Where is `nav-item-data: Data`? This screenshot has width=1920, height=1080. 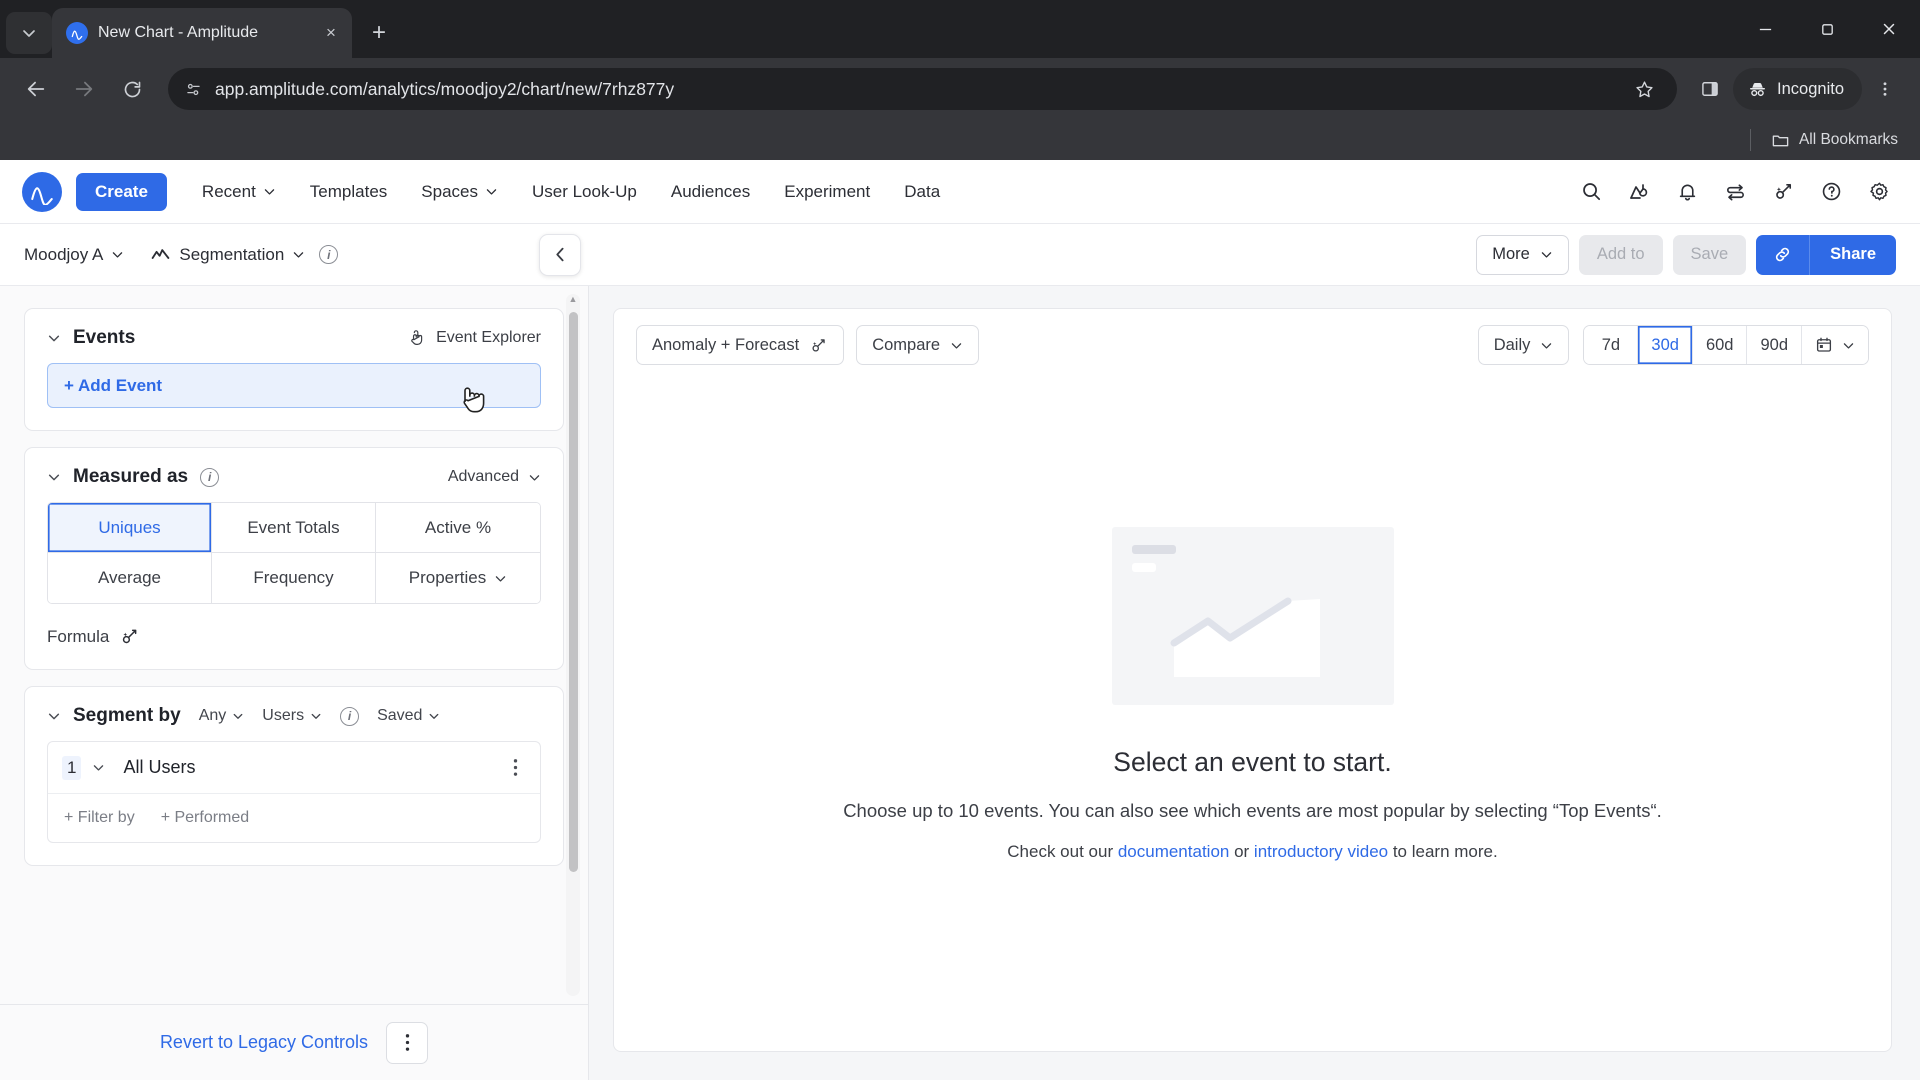
nav-item-data: Data is located at coordinates (922, 192).